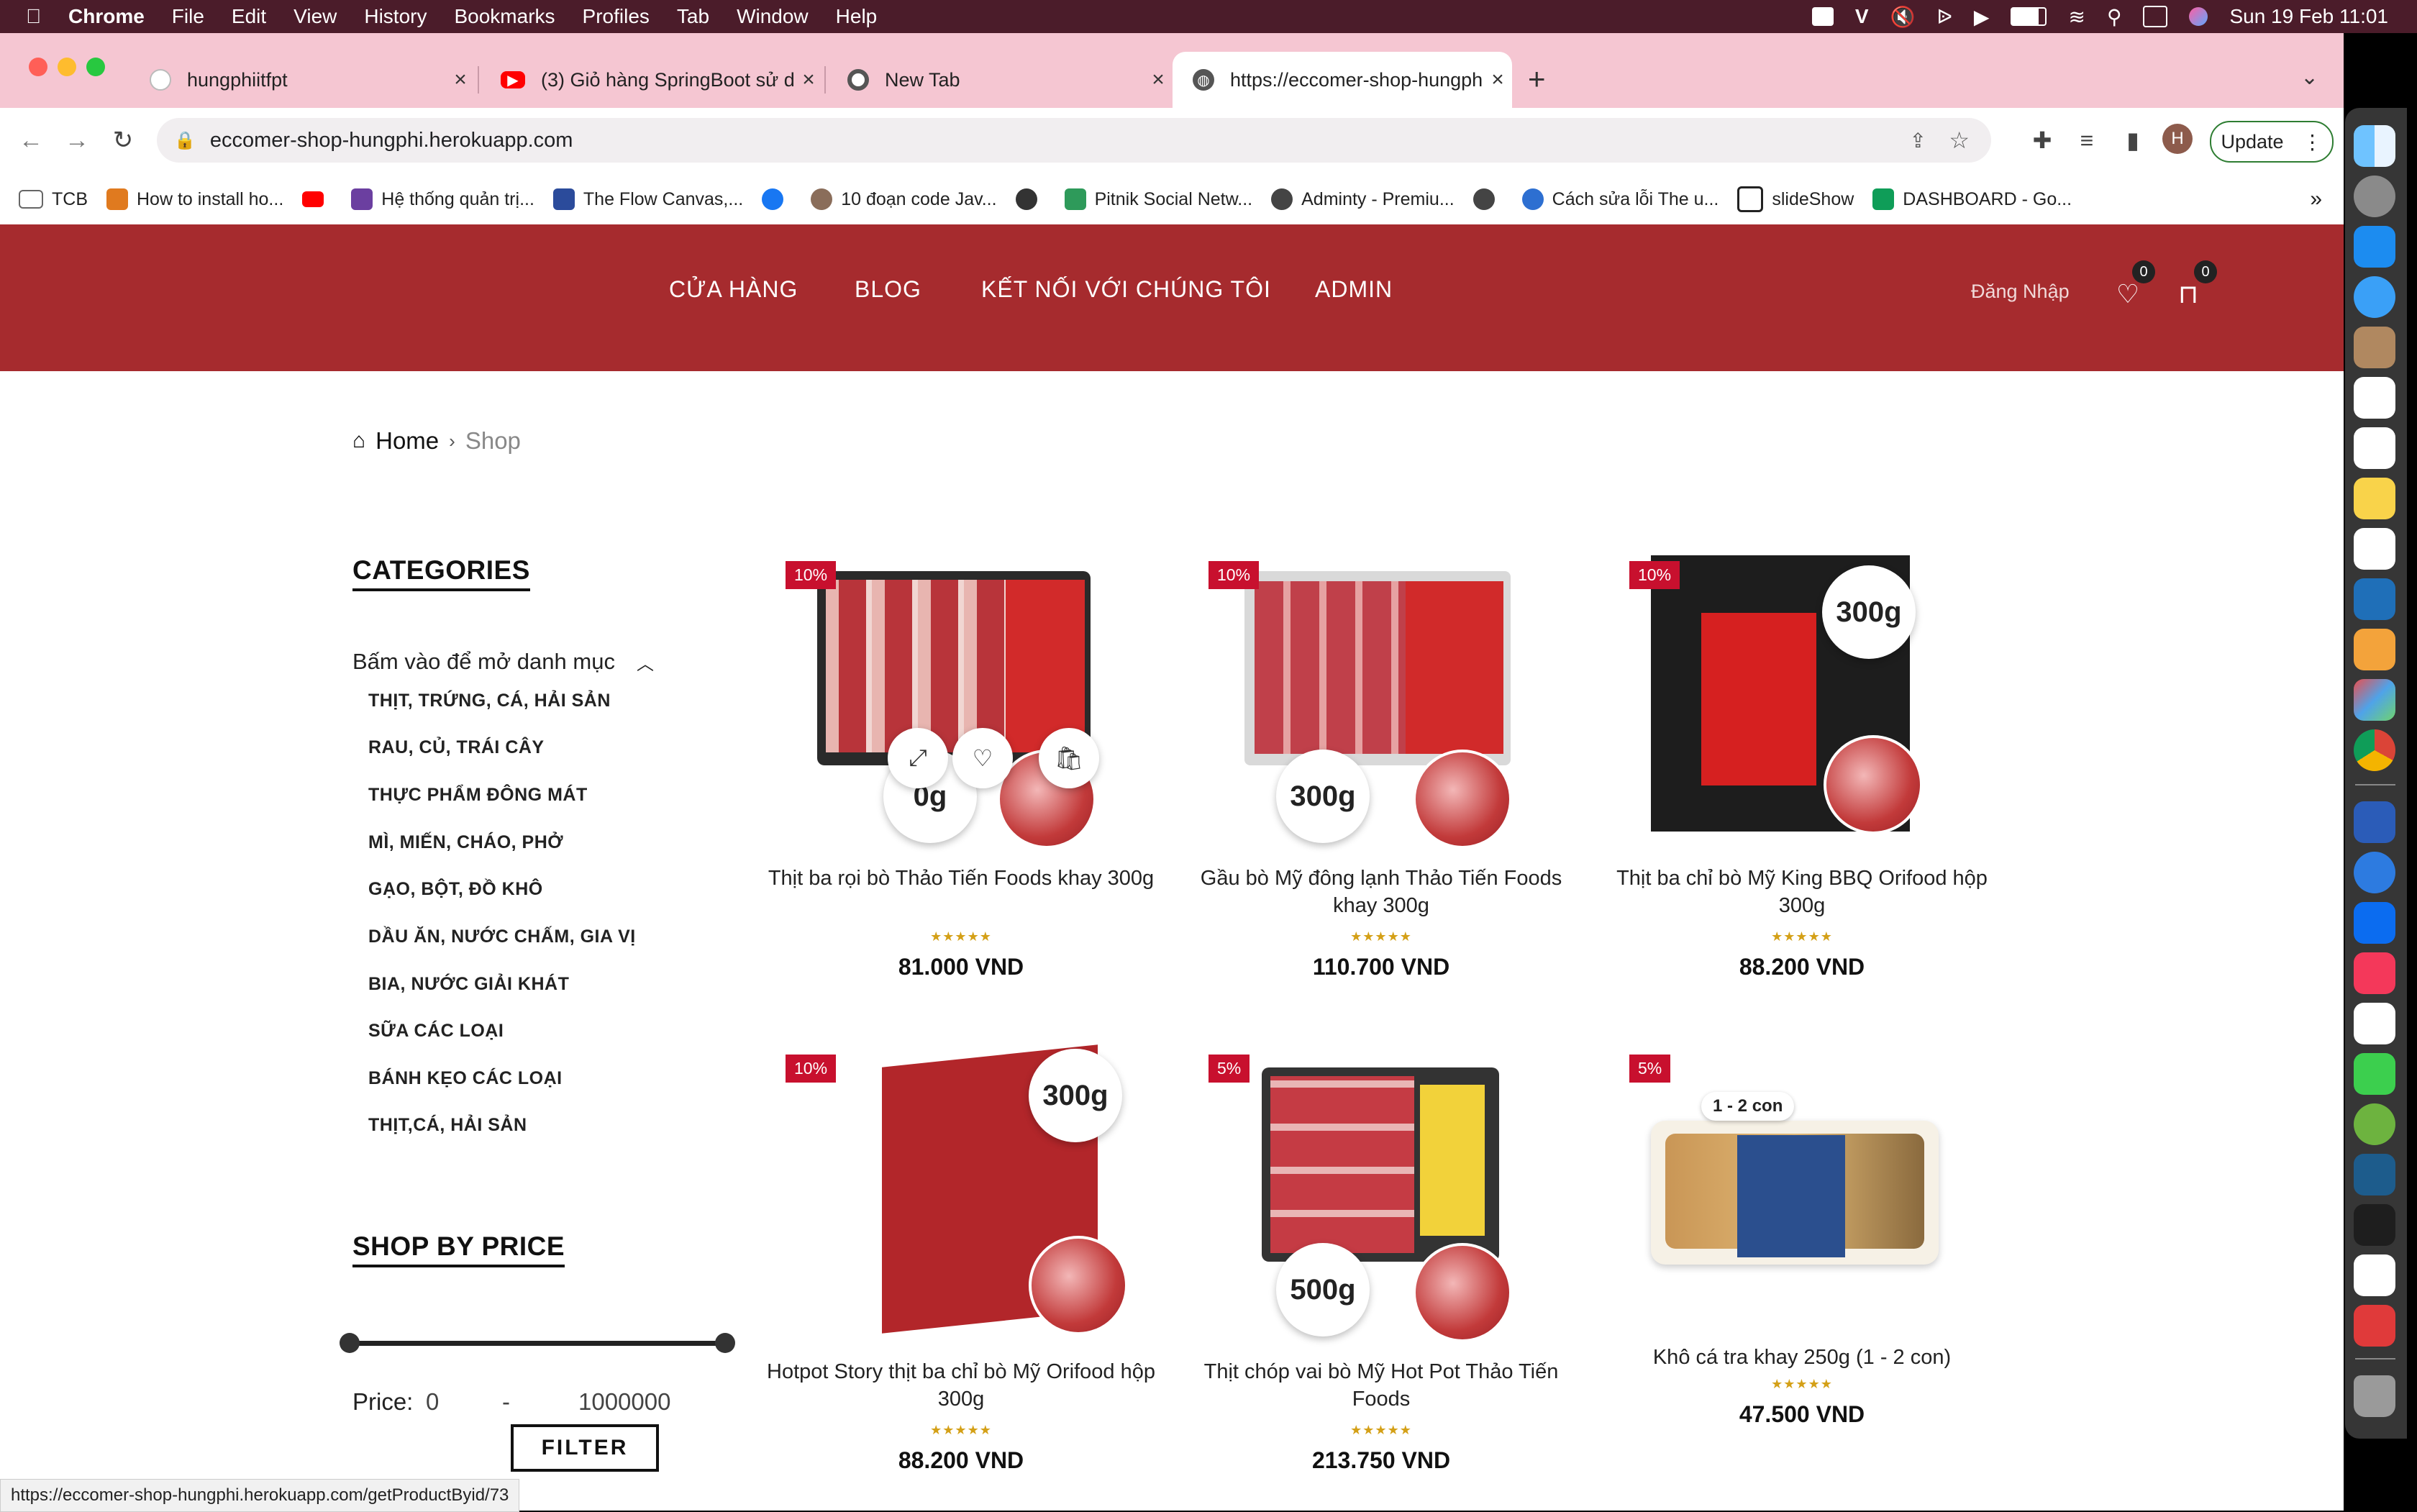 This screenshot has height=1512, width=2417. What do you see at coordinates (2155, 16) in the screenshot?
I see `control-center-icon` at bounding box center [2155, 16].